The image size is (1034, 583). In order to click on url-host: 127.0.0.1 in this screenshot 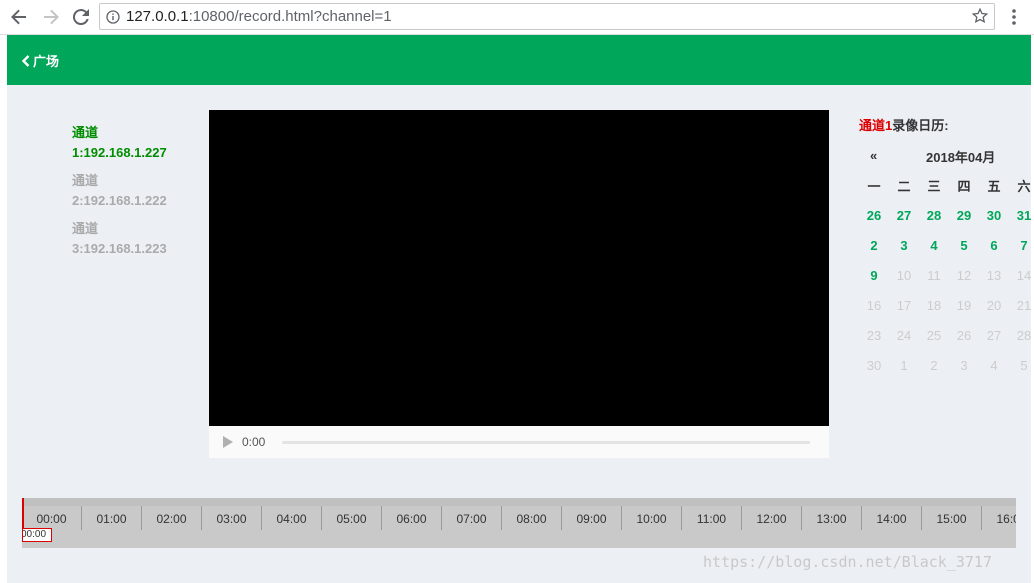, I will do `click(157, 16)`.